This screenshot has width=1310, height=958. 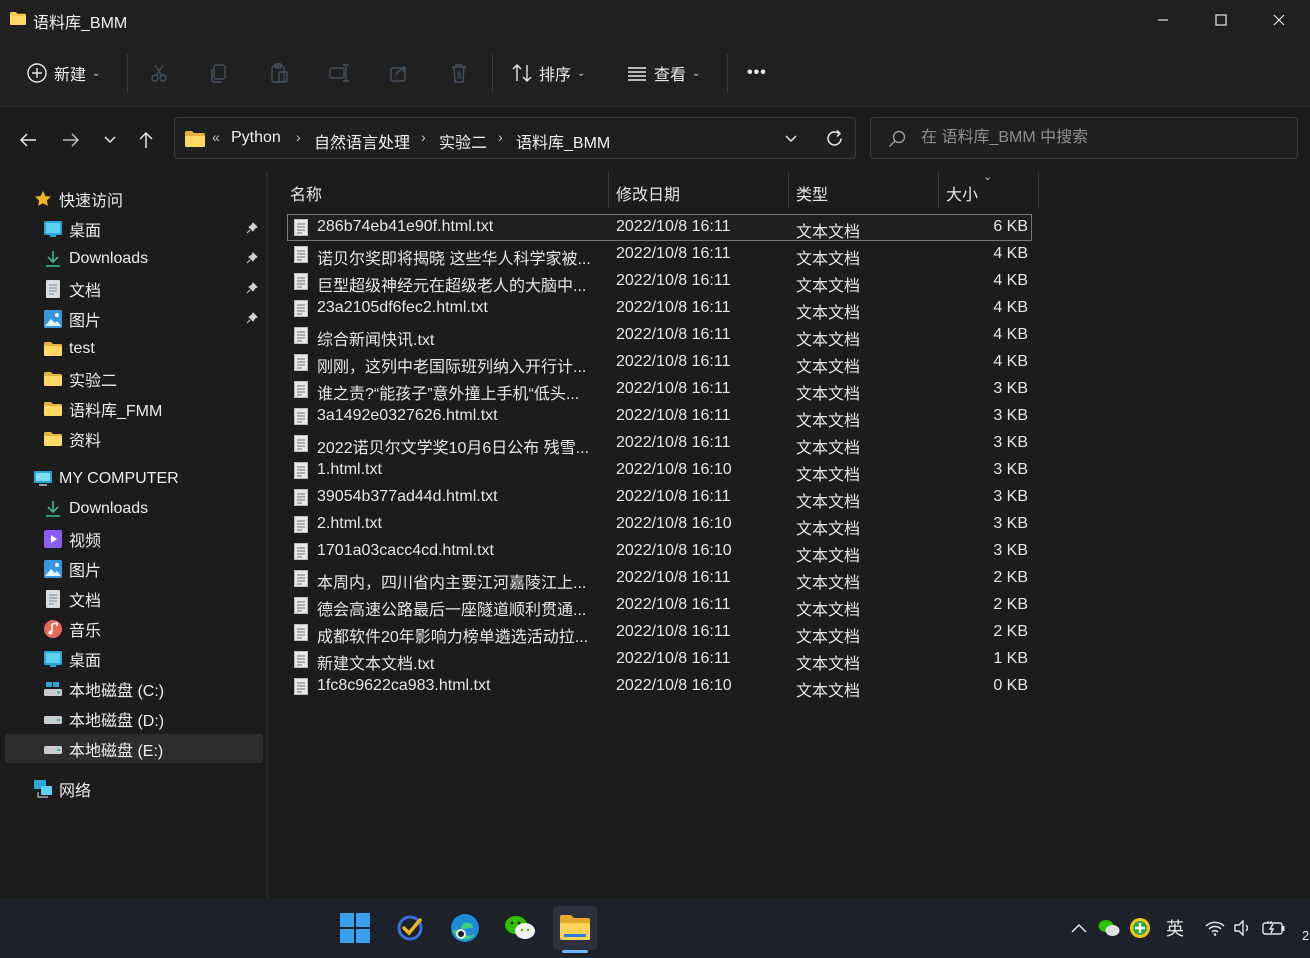 I want to click on share-button, so click(x=399, y=73).